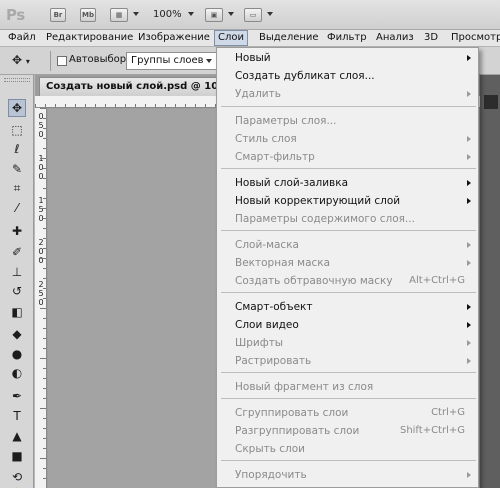 The width and height of the screenshot is (500, 488). What do you see at coordinates (17, 291) in the screenshot?
I see `history-brush-tool-icon: ↺` at bounding box center [17, 291].